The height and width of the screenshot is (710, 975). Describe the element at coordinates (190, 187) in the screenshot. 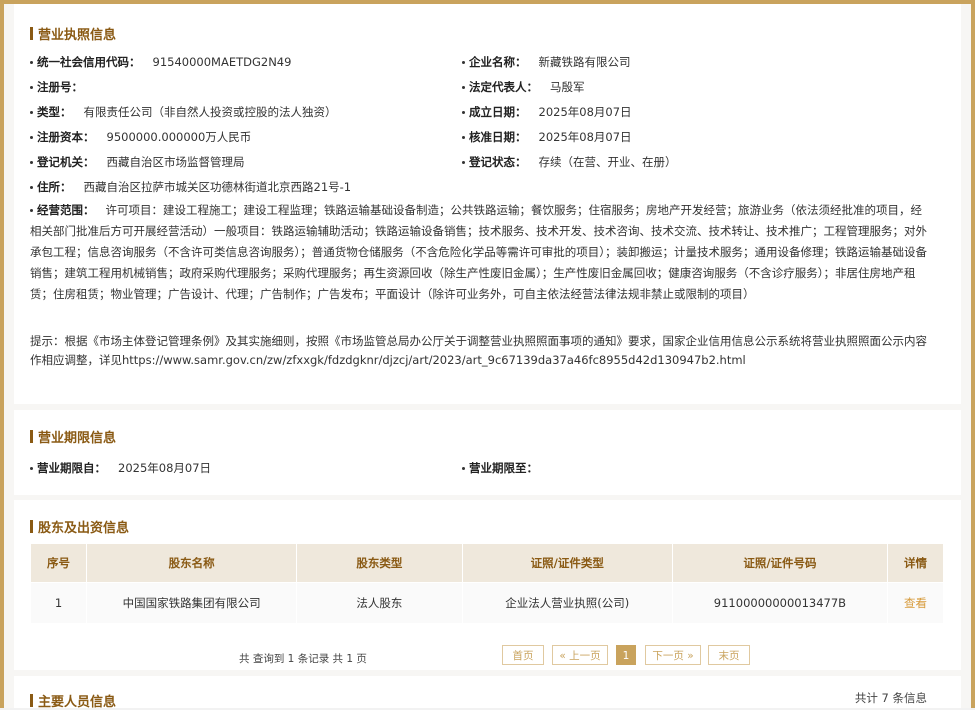

I see `field-address: 住所： 西藏自治区拉萨市城关区功德林街道北京西路21号-1` at that location.